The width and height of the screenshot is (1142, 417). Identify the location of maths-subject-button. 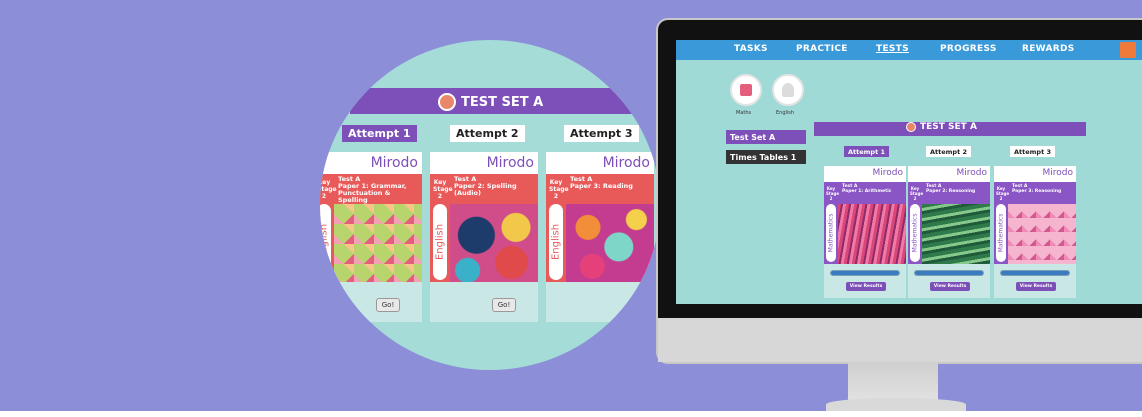
(746, 90).